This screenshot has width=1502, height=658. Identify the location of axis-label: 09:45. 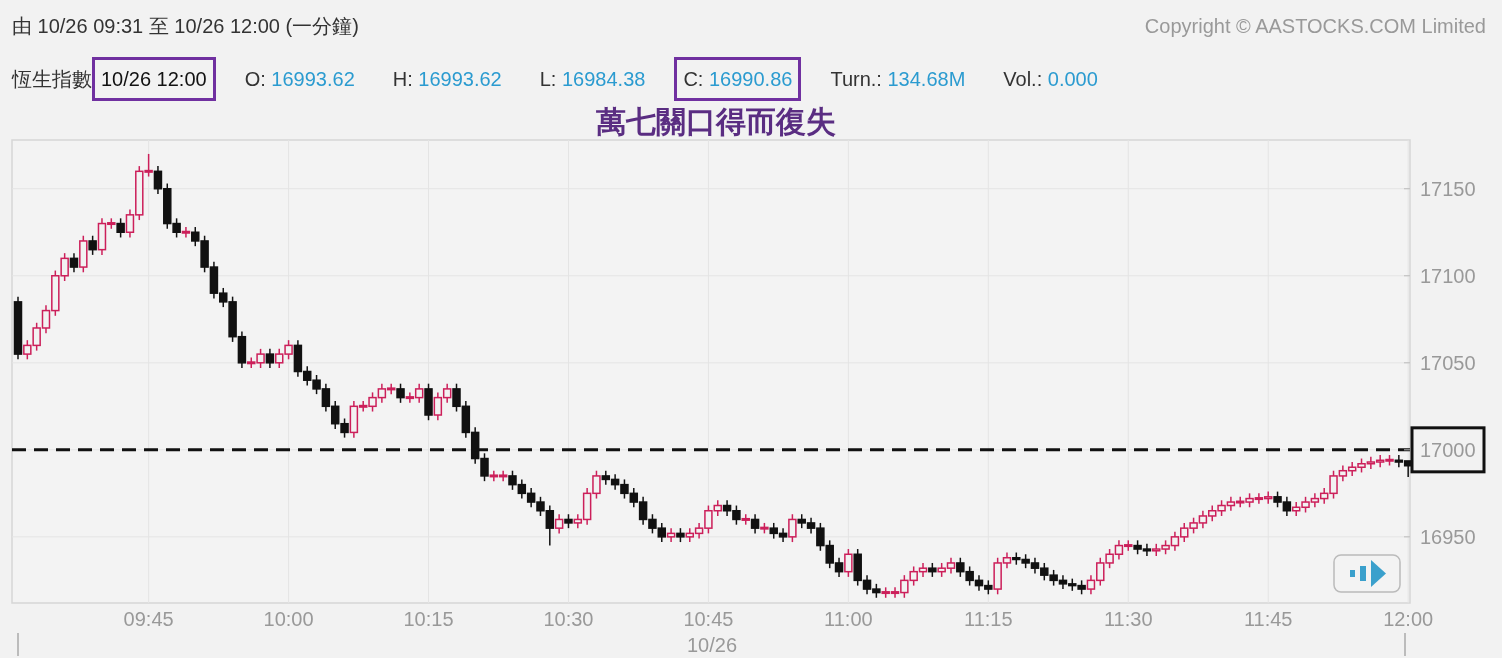
(148, 619).